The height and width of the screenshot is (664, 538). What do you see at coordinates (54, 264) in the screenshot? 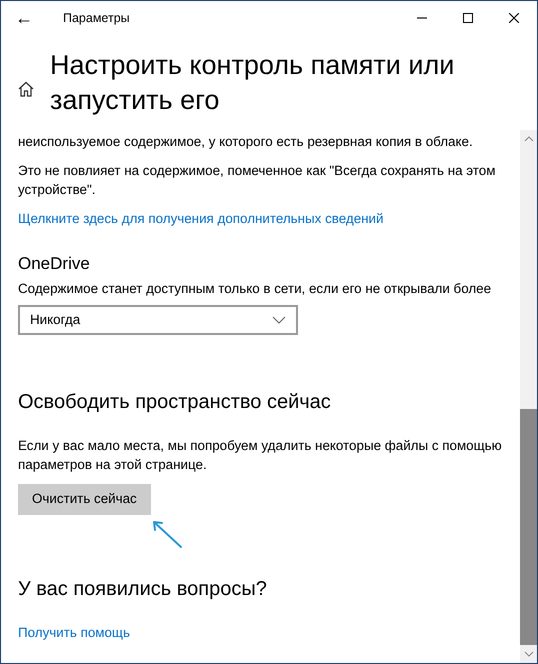
I see `section-subheading: OneDrive` at bounding box center [54, 264].